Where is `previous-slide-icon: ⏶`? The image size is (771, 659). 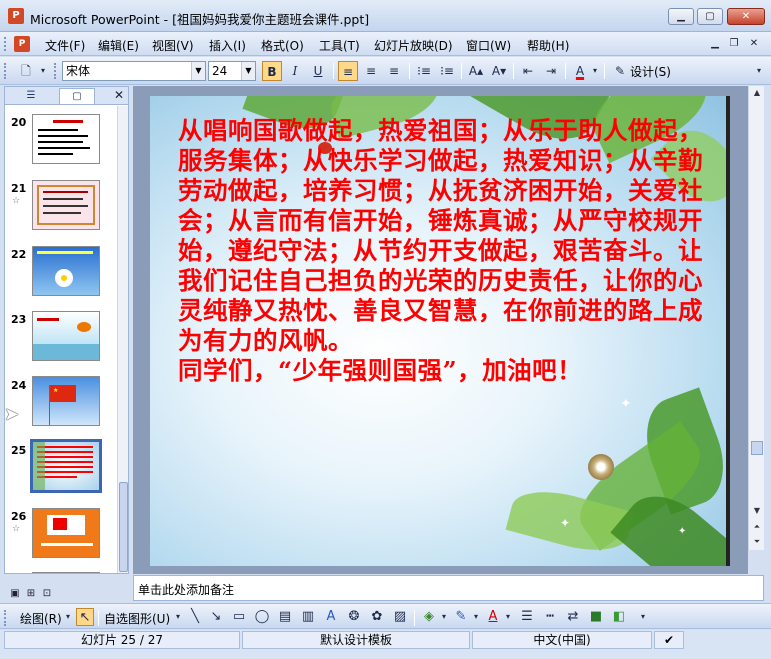
previous-slide-icon: ⏶ is located at coordinates (757, 527).